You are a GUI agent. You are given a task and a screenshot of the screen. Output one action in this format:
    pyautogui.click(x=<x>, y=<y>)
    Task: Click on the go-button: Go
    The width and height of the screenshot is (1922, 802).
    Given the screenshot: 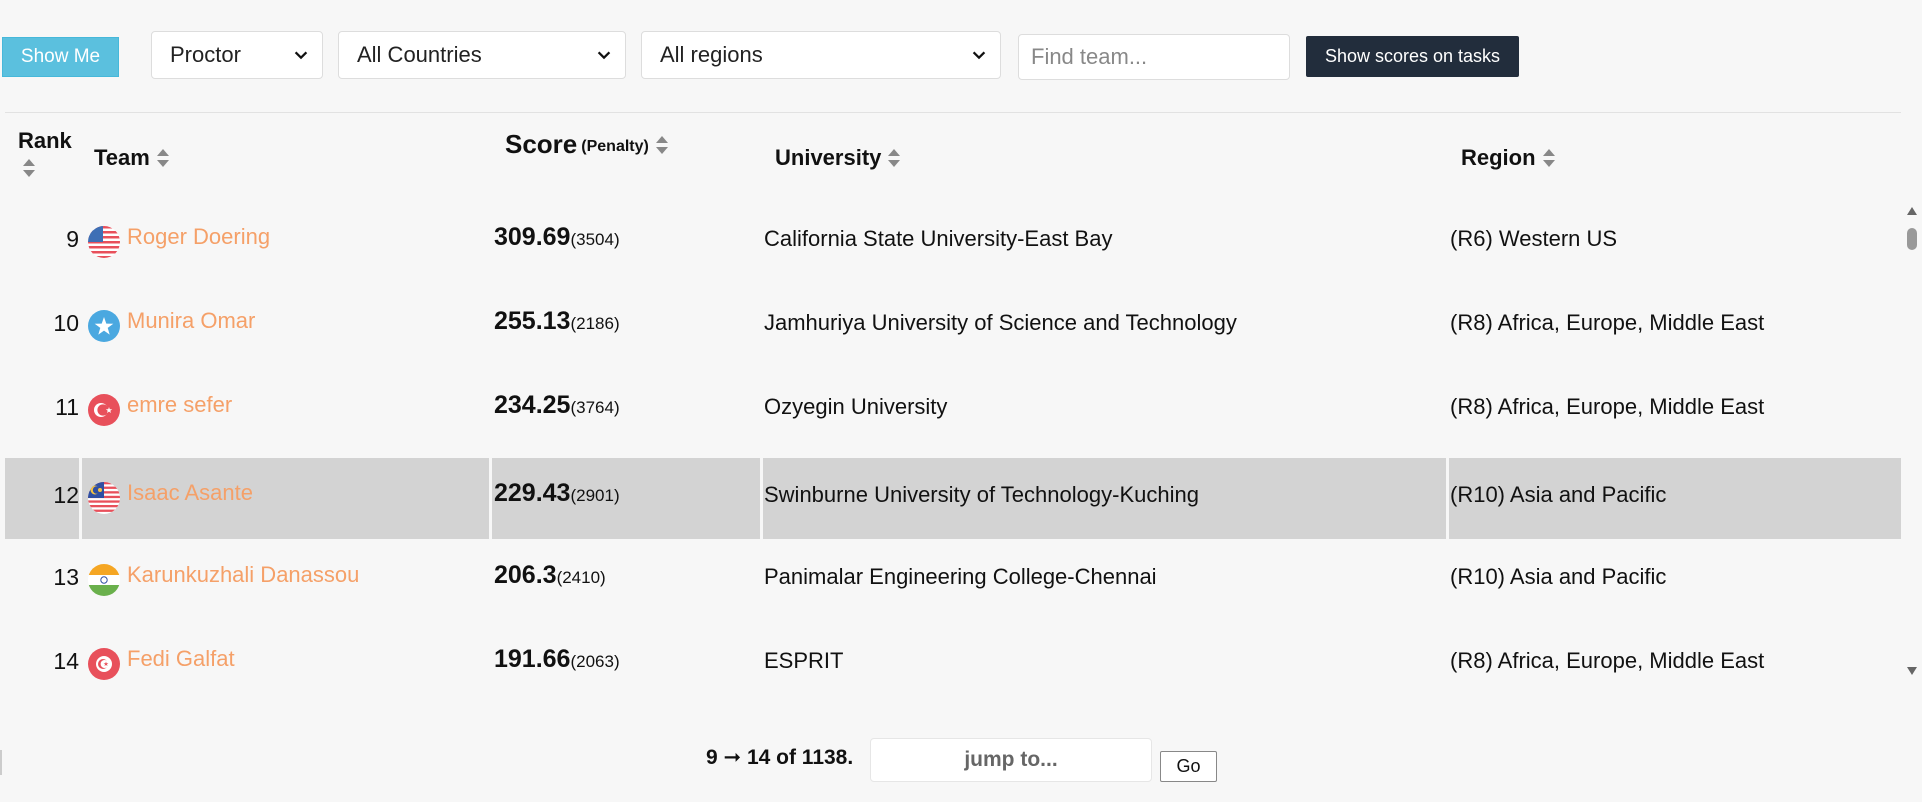 What is the action you would take?
    pyautogui.click(x=1188, y=766)
    